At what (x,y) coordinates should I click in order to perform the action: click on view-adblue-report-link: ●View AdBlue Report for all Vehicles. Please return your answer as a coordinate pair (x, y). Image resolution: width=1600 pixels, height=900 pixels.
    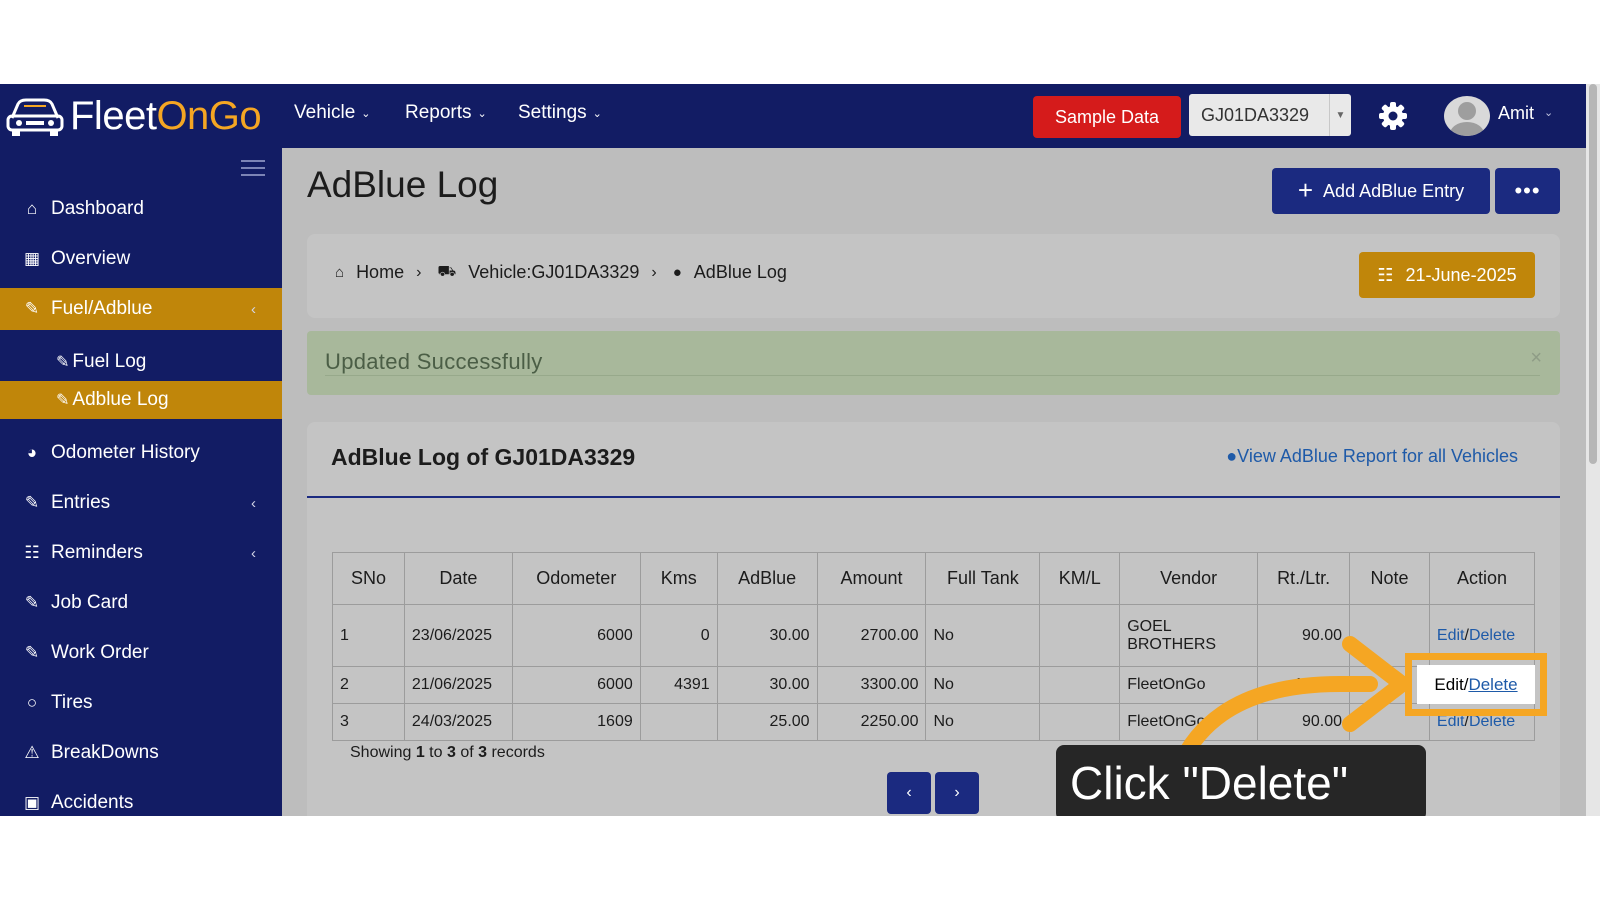
    Looking at the image, I should click on (1372, 456).